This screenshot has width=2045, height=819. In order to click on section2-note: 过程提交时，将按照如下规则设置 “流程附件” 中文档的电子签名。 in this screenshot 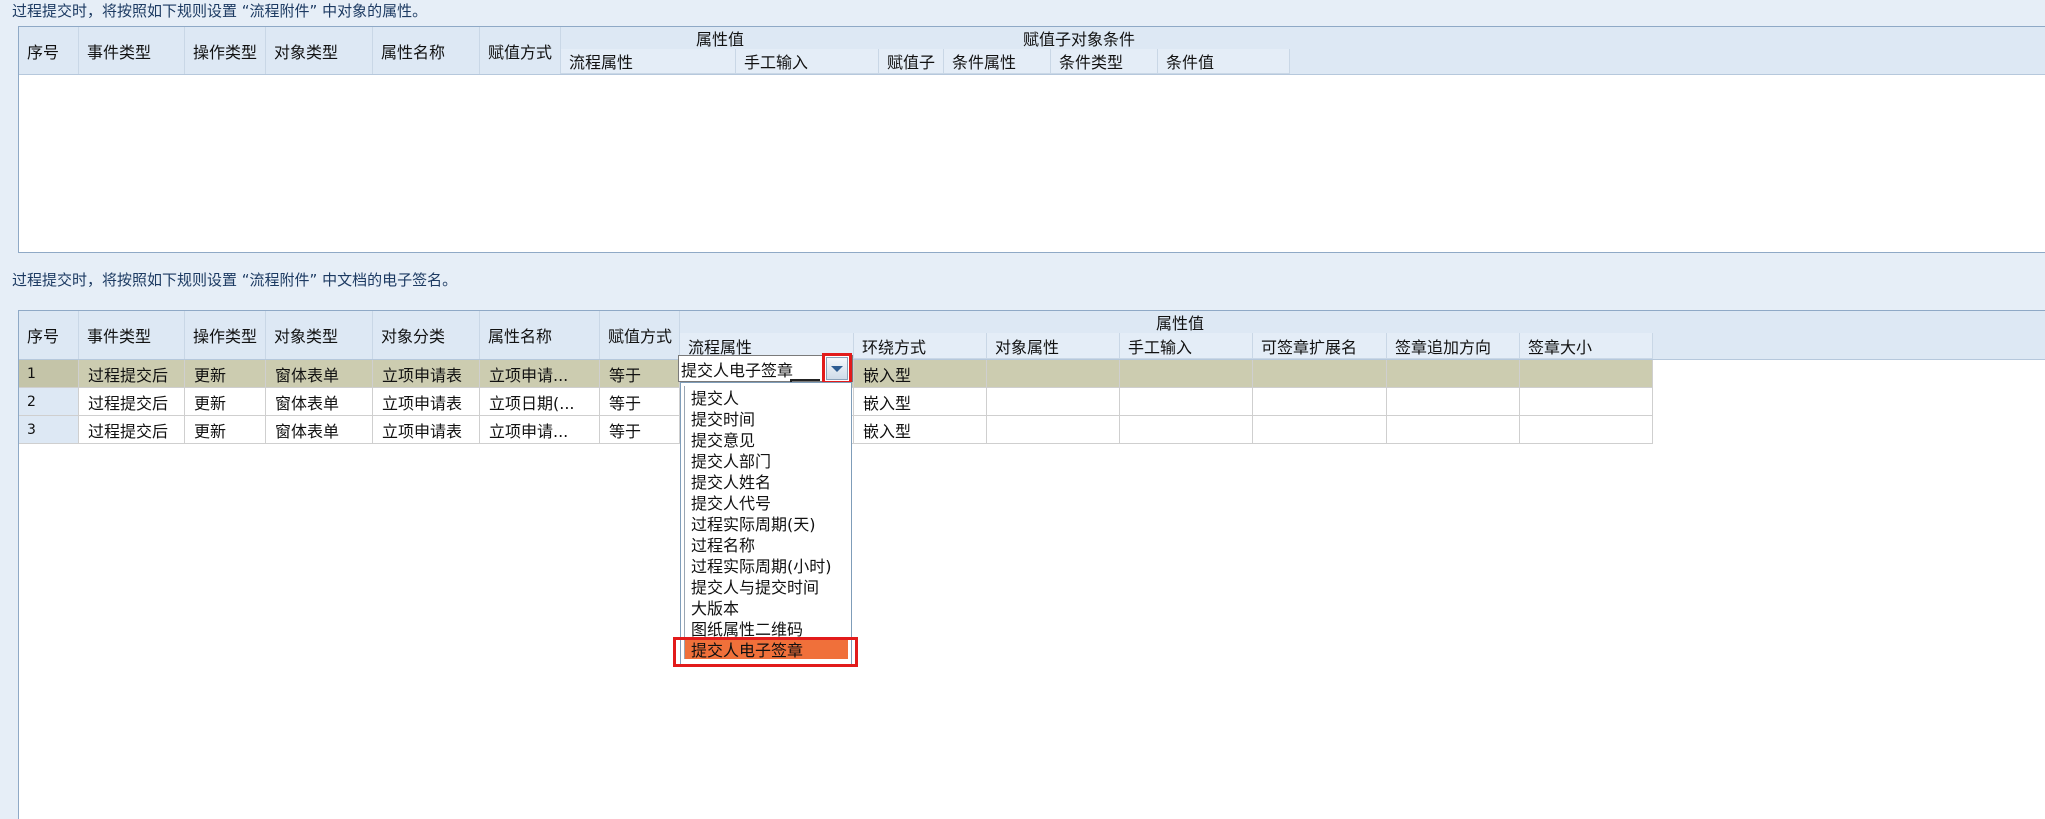, I will do `click(235, 280)`.